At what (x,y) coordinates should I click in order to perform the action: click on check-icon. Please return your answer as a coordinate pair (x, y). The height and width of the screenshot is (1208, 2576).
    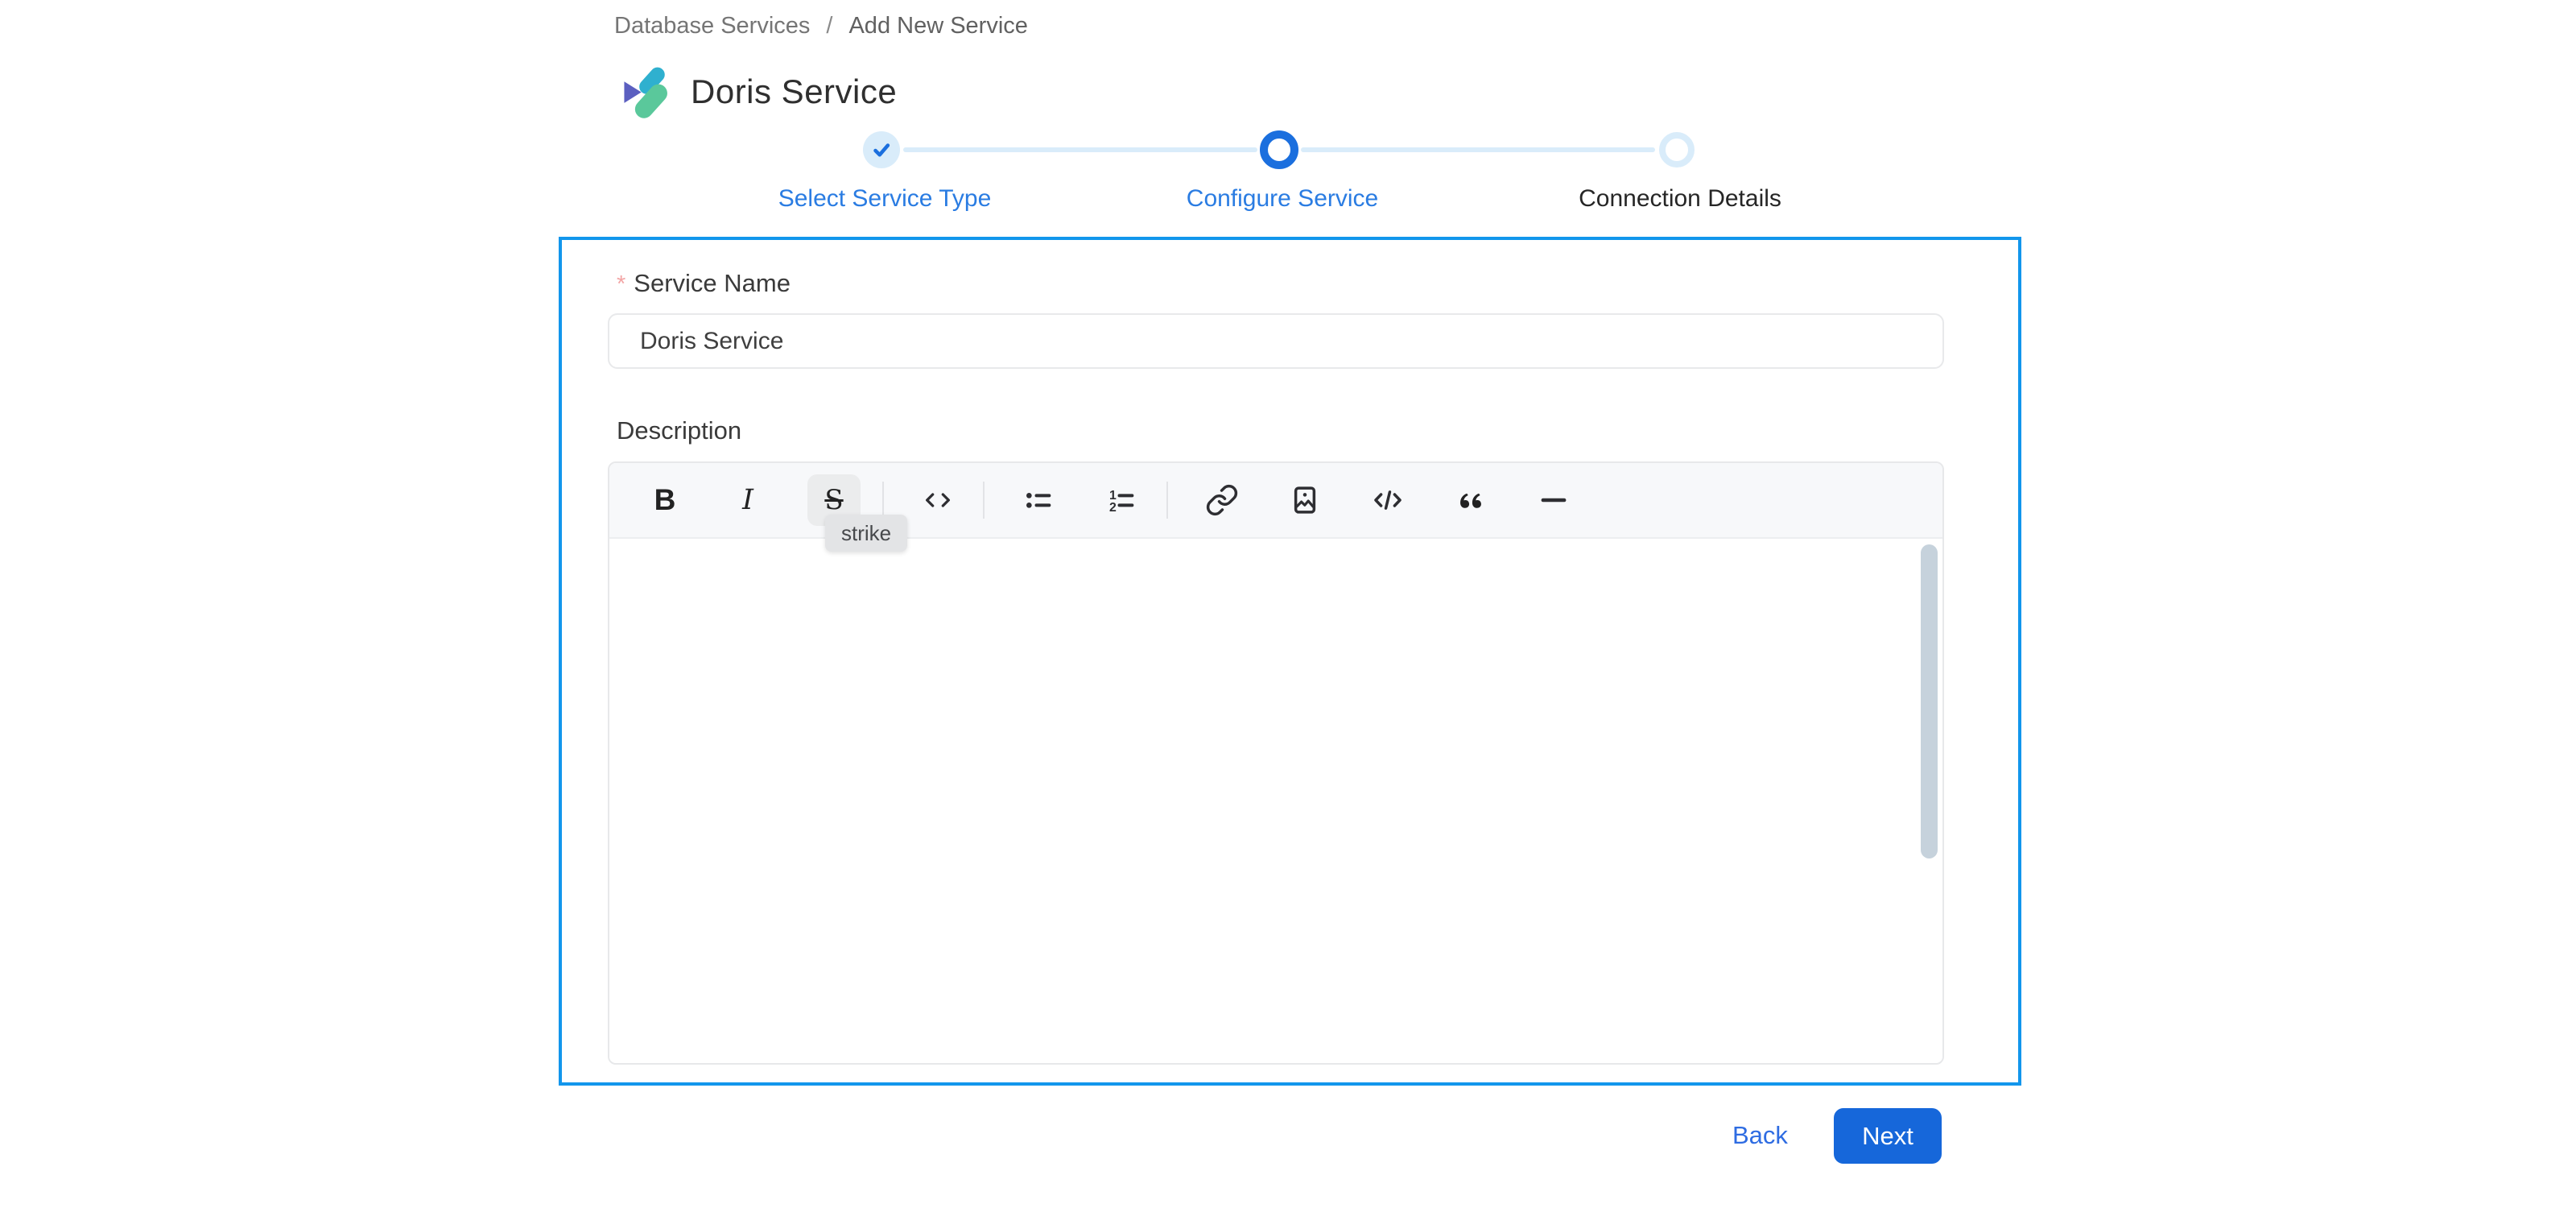
    Looking at the image, I should click on (882, 150).